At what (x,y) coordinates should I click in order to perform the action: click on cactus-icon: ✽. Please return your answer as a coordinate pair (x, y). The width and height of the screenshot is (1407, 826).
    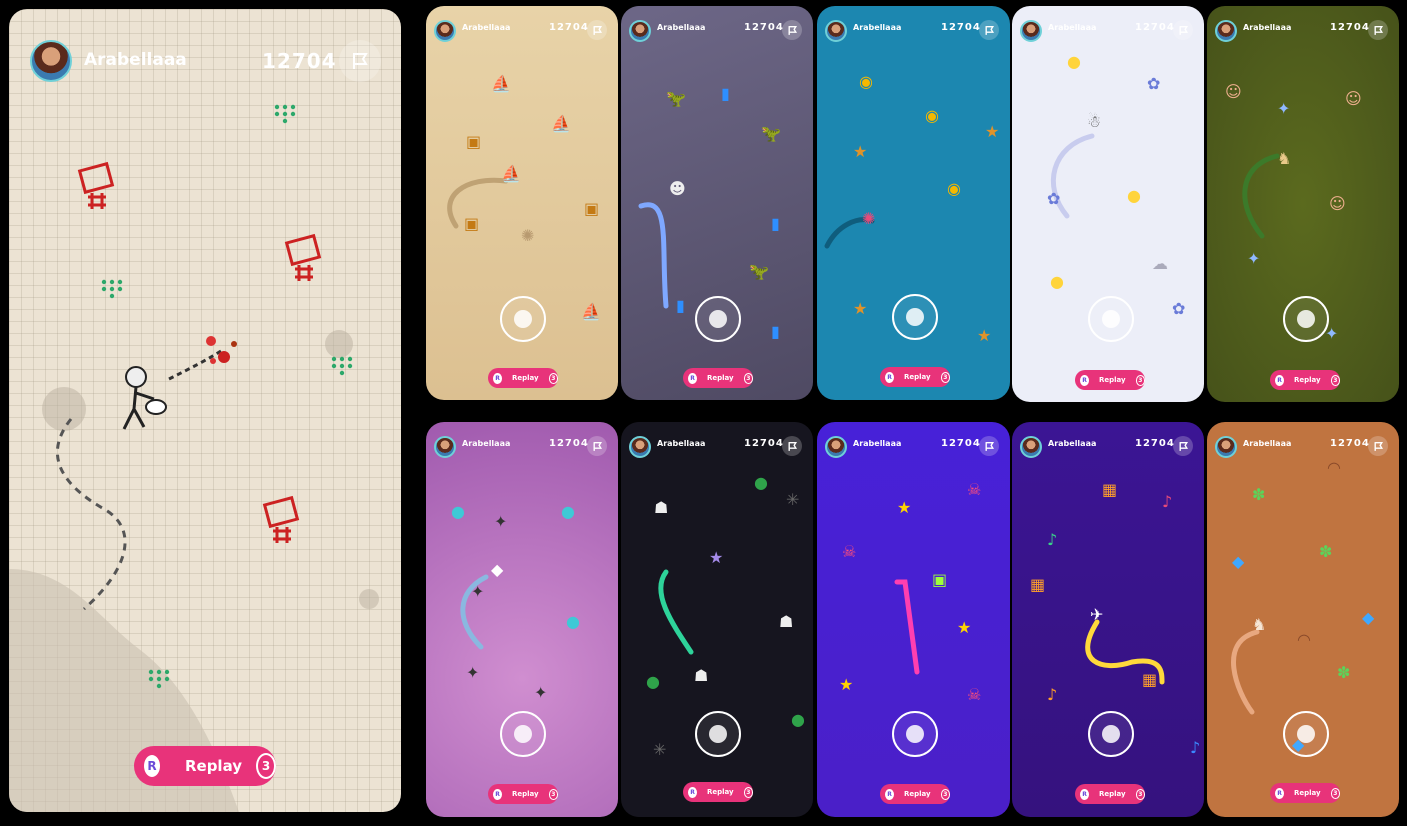
    Looking at the image, I should click on (1259, 494).